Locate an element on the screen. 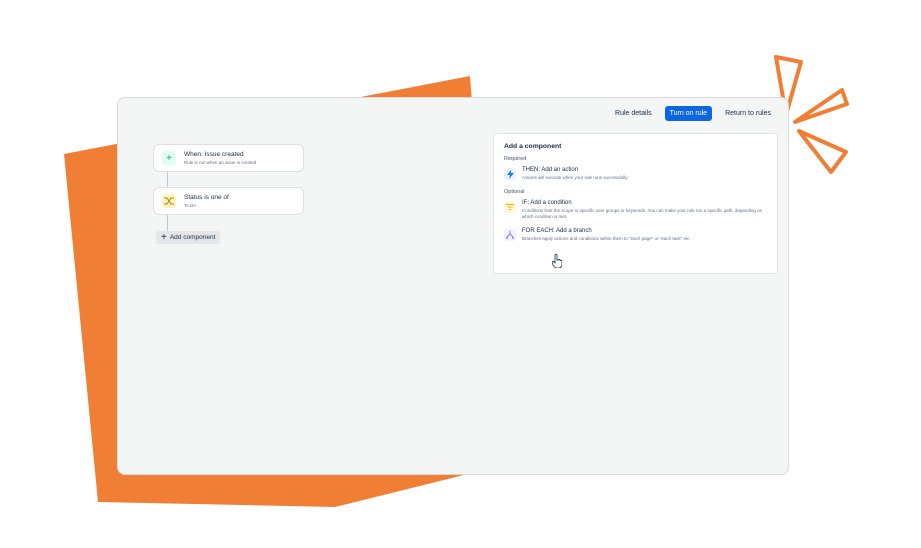  add-component-label: Add component is located at coordinates (192, 237).